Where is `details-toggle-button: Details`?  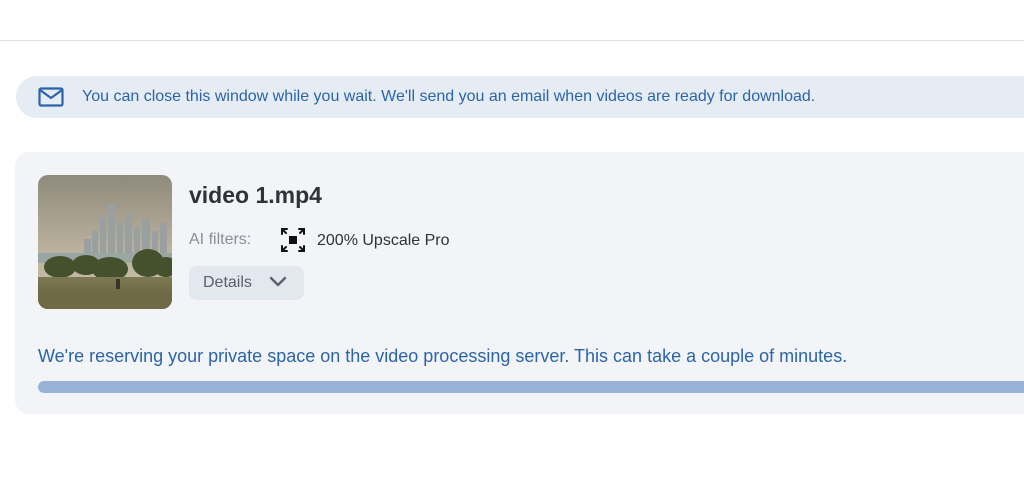
details-toggle-button: Details is located at coordinates (246, 283).